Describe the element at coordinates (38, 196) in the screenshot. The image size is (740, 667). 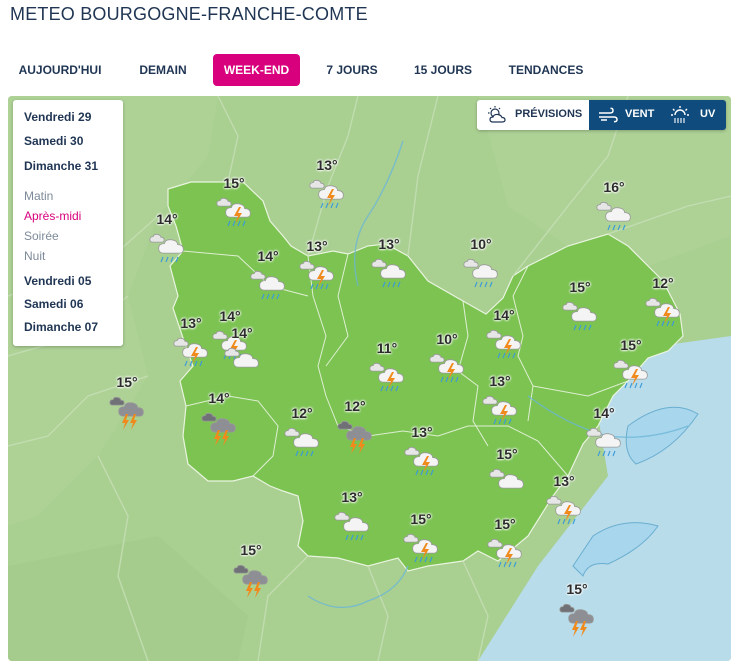
I see `period-matin: Matin` at that location.